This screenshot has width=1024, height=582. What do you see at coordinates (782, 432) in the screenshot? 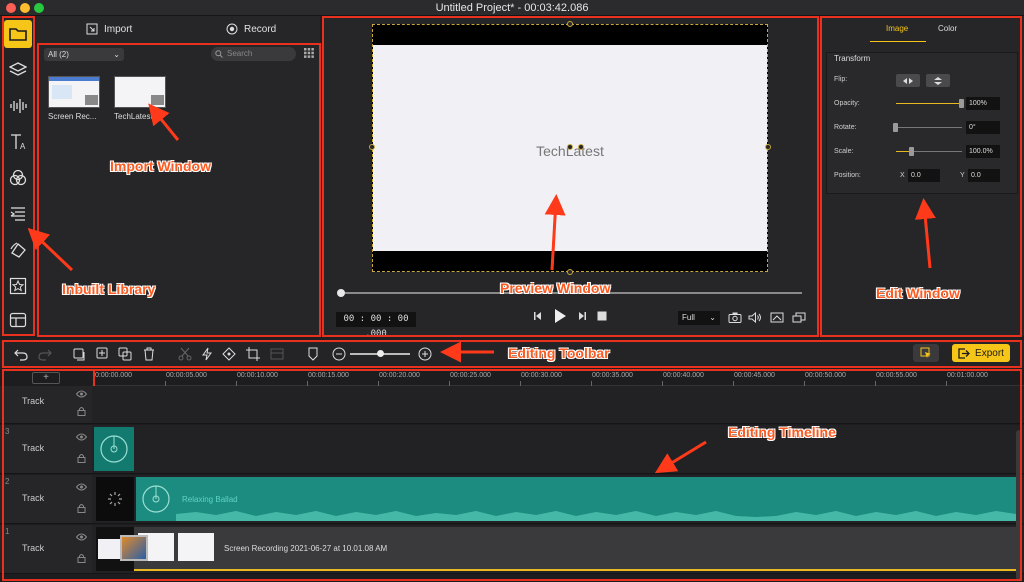
I see `callout-editing-timeline: Editing Timeline` at bounding box center [782, 432].